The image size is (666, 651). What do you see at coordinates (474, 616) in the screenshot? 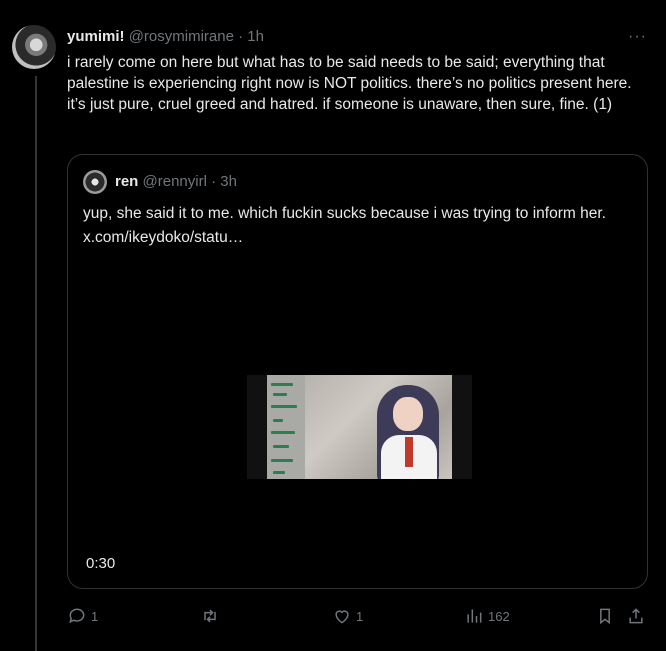
I see `views-icon` at bounding box center [474, 616].